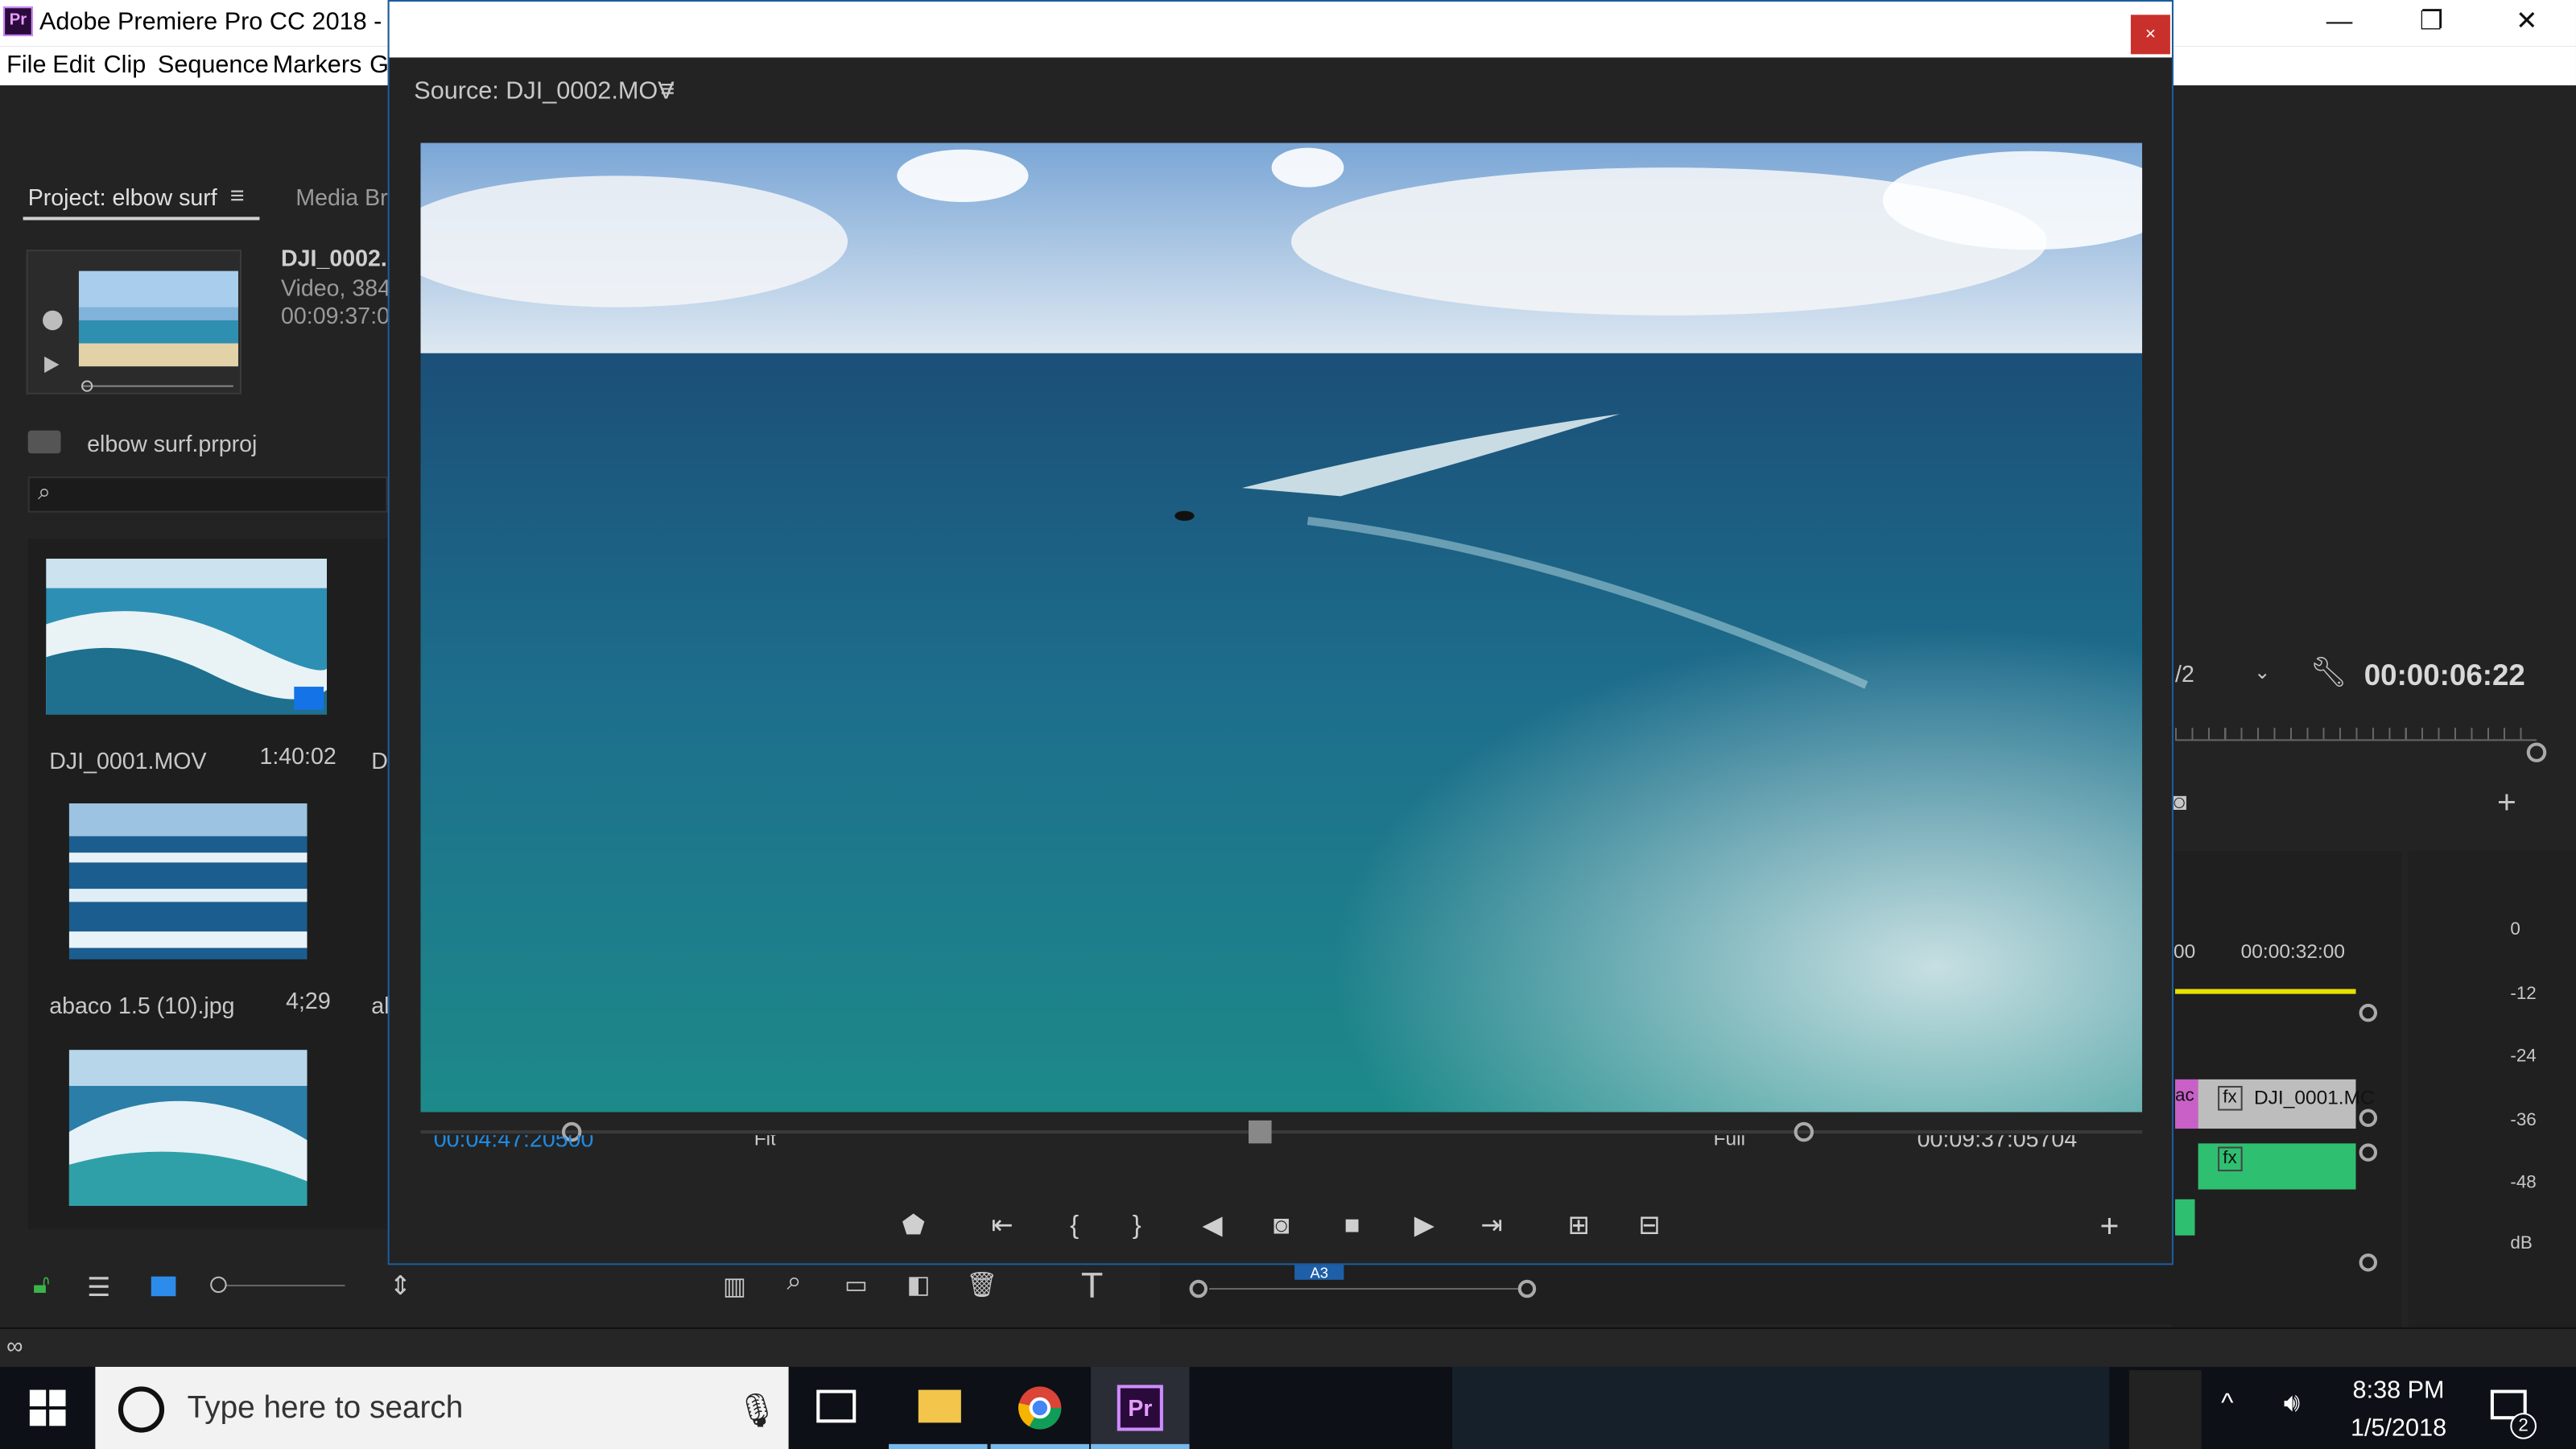 The image size is (2576, 1449). Describe the element at coordinates (1140, 1407) in the screenshot. I see `premiere-taskbar-button: Pr` at that location.